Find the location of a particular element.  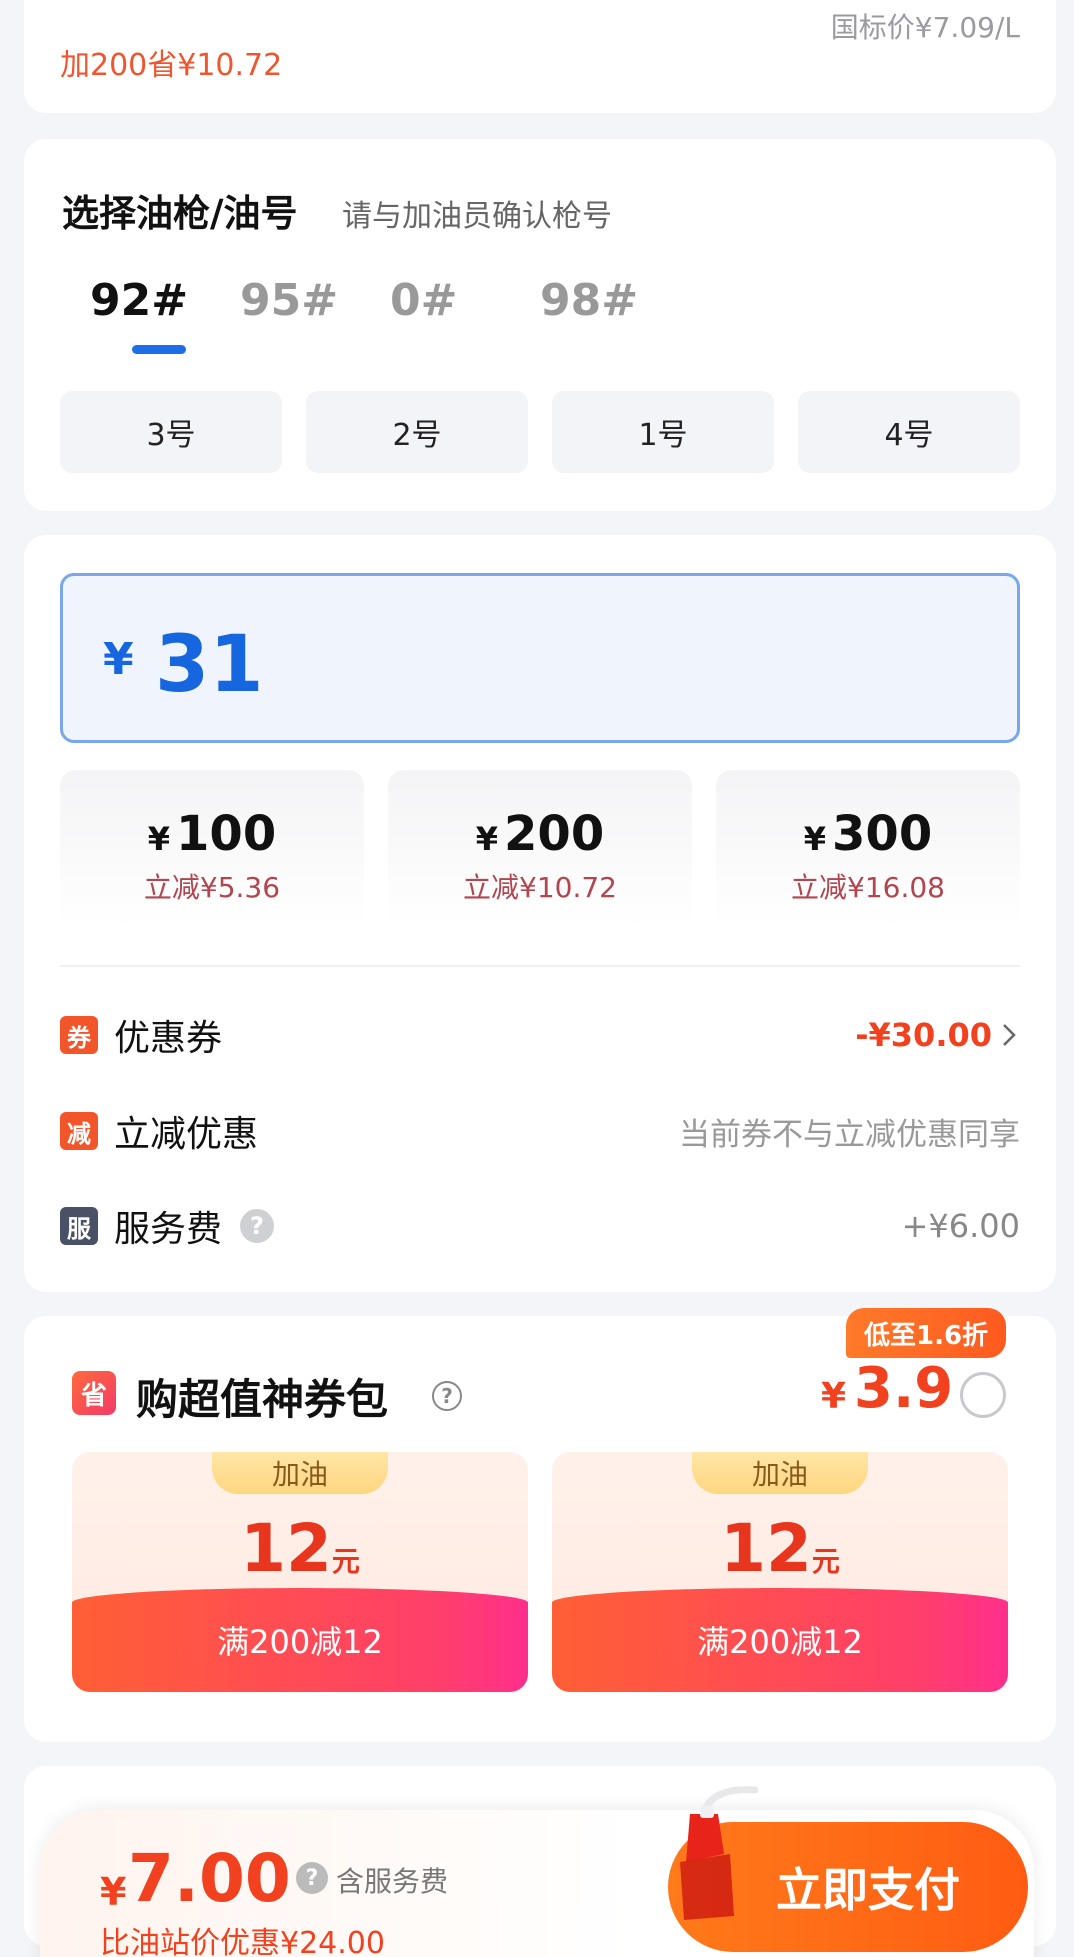

instant-discount-row: 减 立减优惠 当前券不与立减优惠同享 is located at coordinates (540, 1131).